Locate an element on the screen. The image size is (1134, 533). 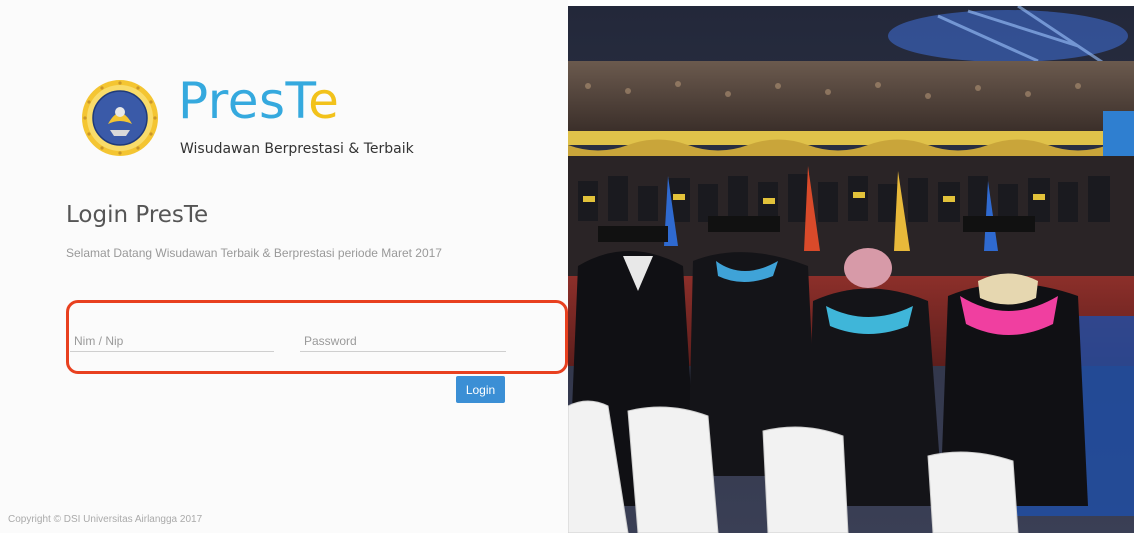
preste-logo: PresTe Wisudawan Berprestasi & Terbaik is located at coordinates (247, 122).